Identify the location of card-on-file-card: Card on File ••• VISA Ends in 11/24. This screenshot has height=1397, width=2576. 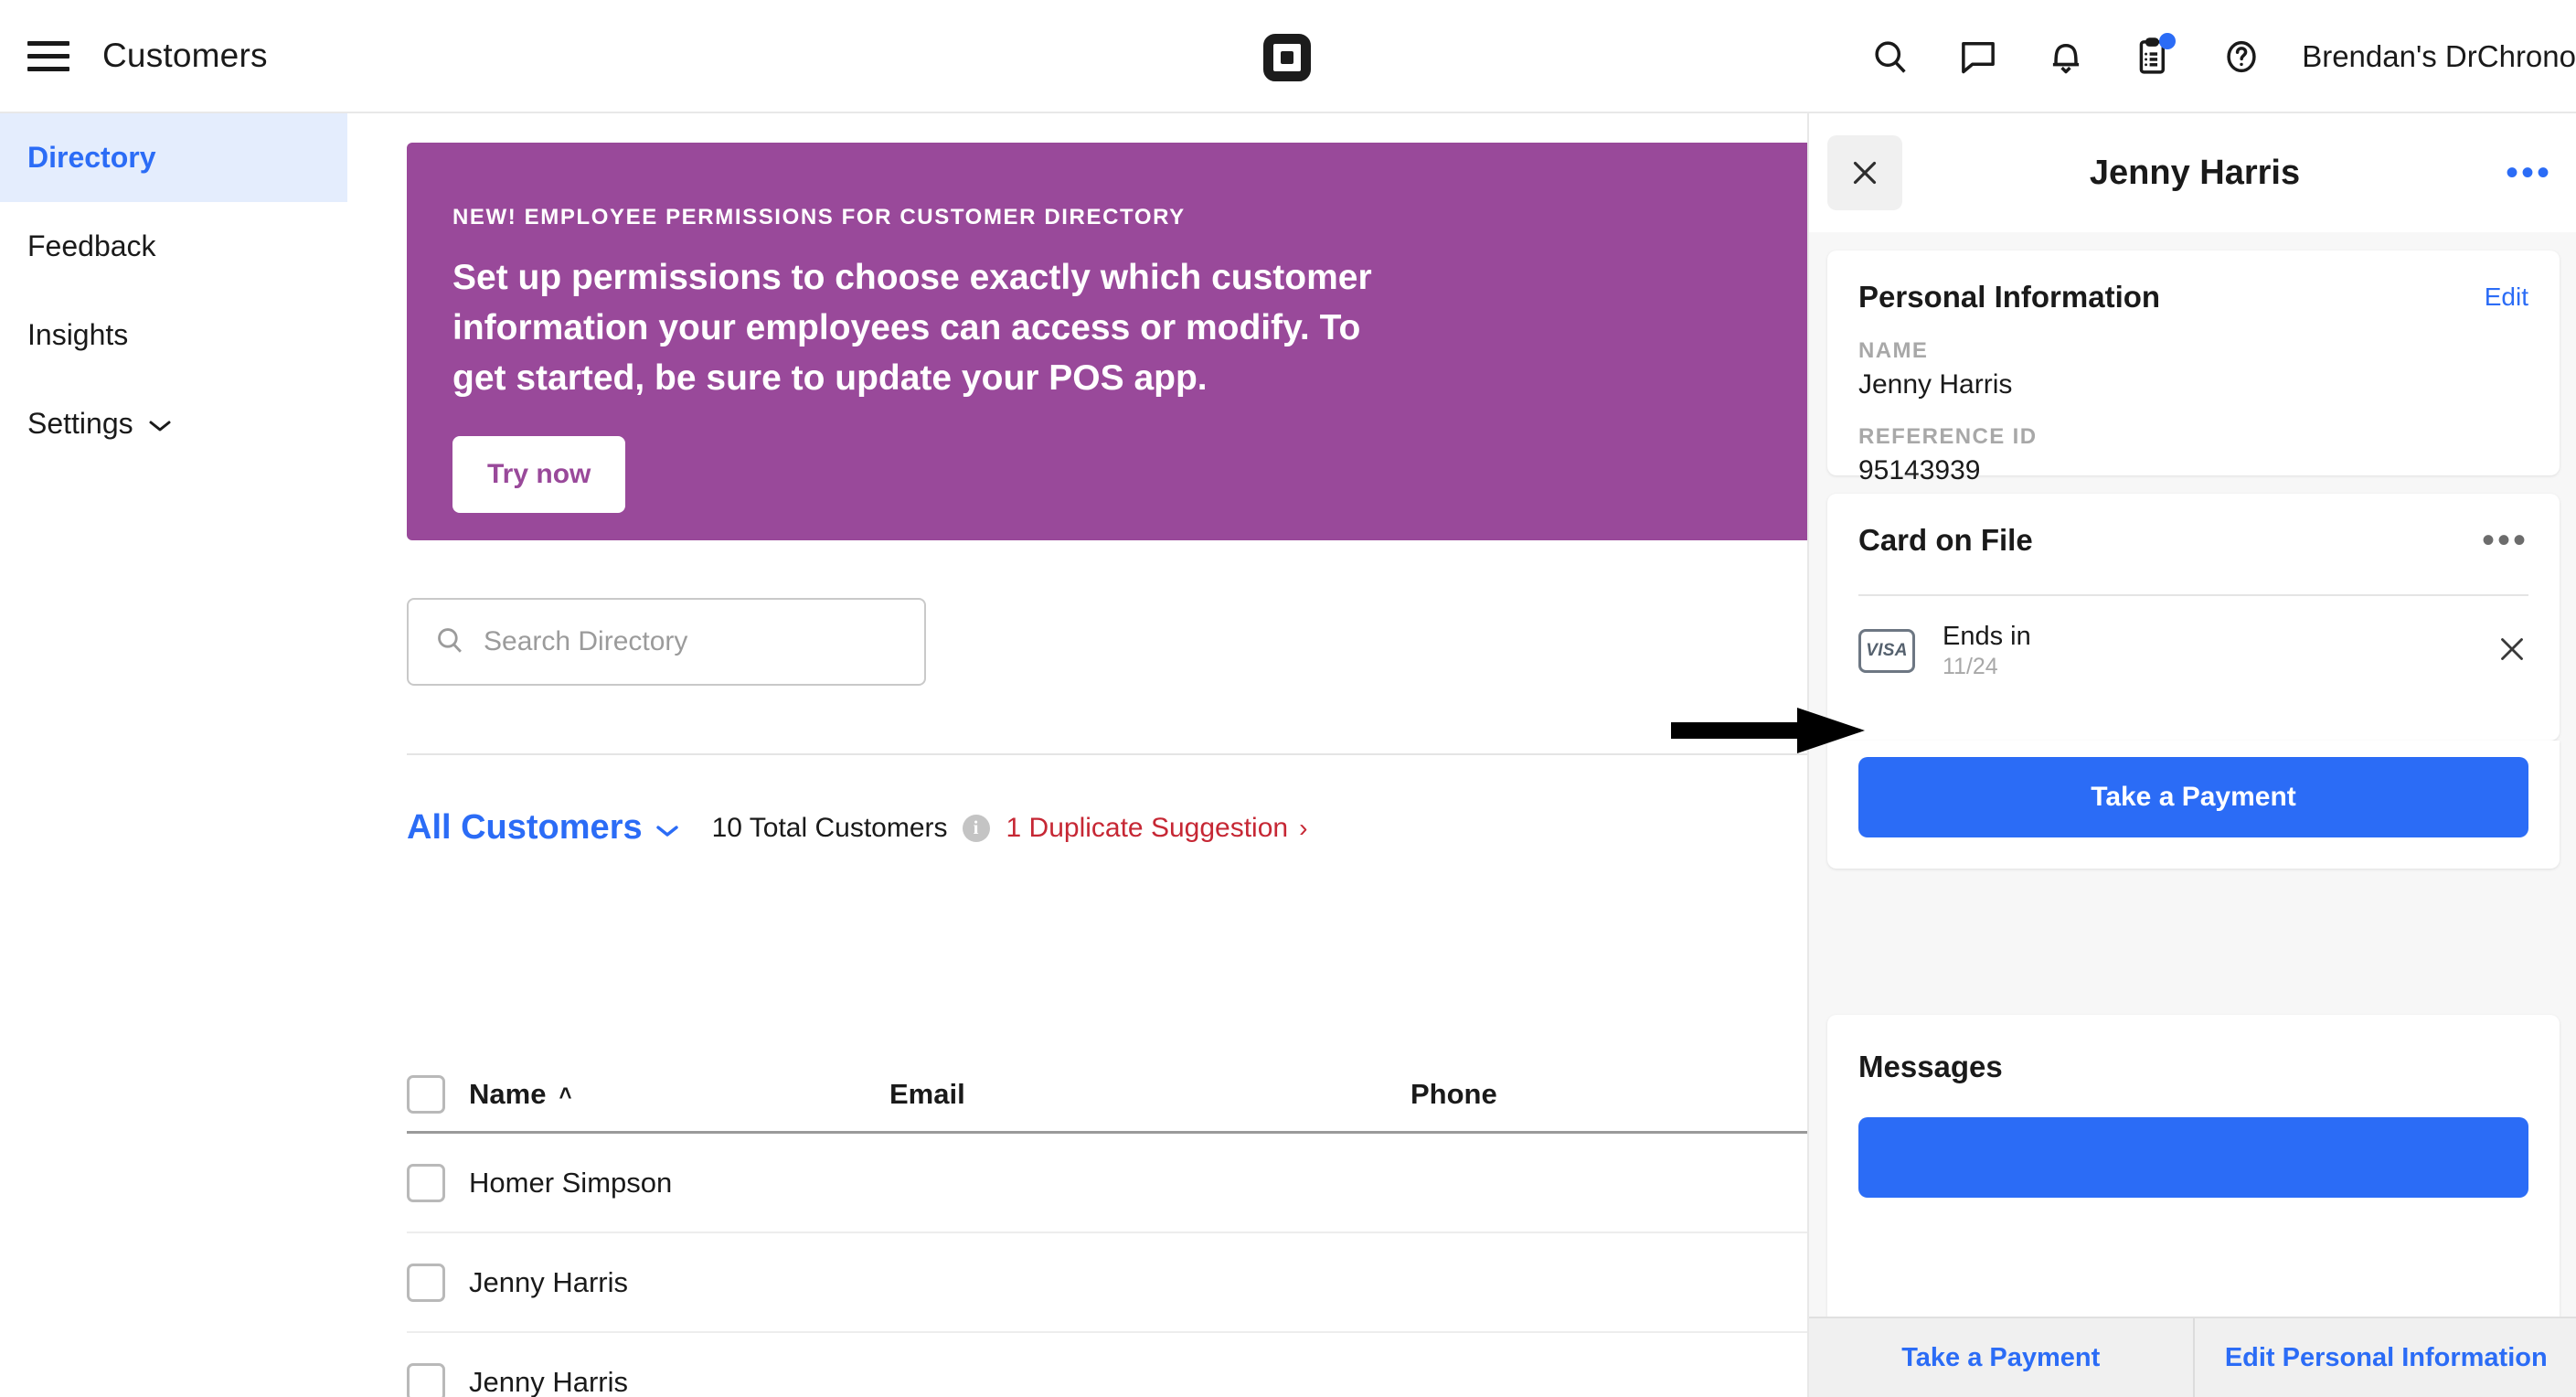
(2193, 617).